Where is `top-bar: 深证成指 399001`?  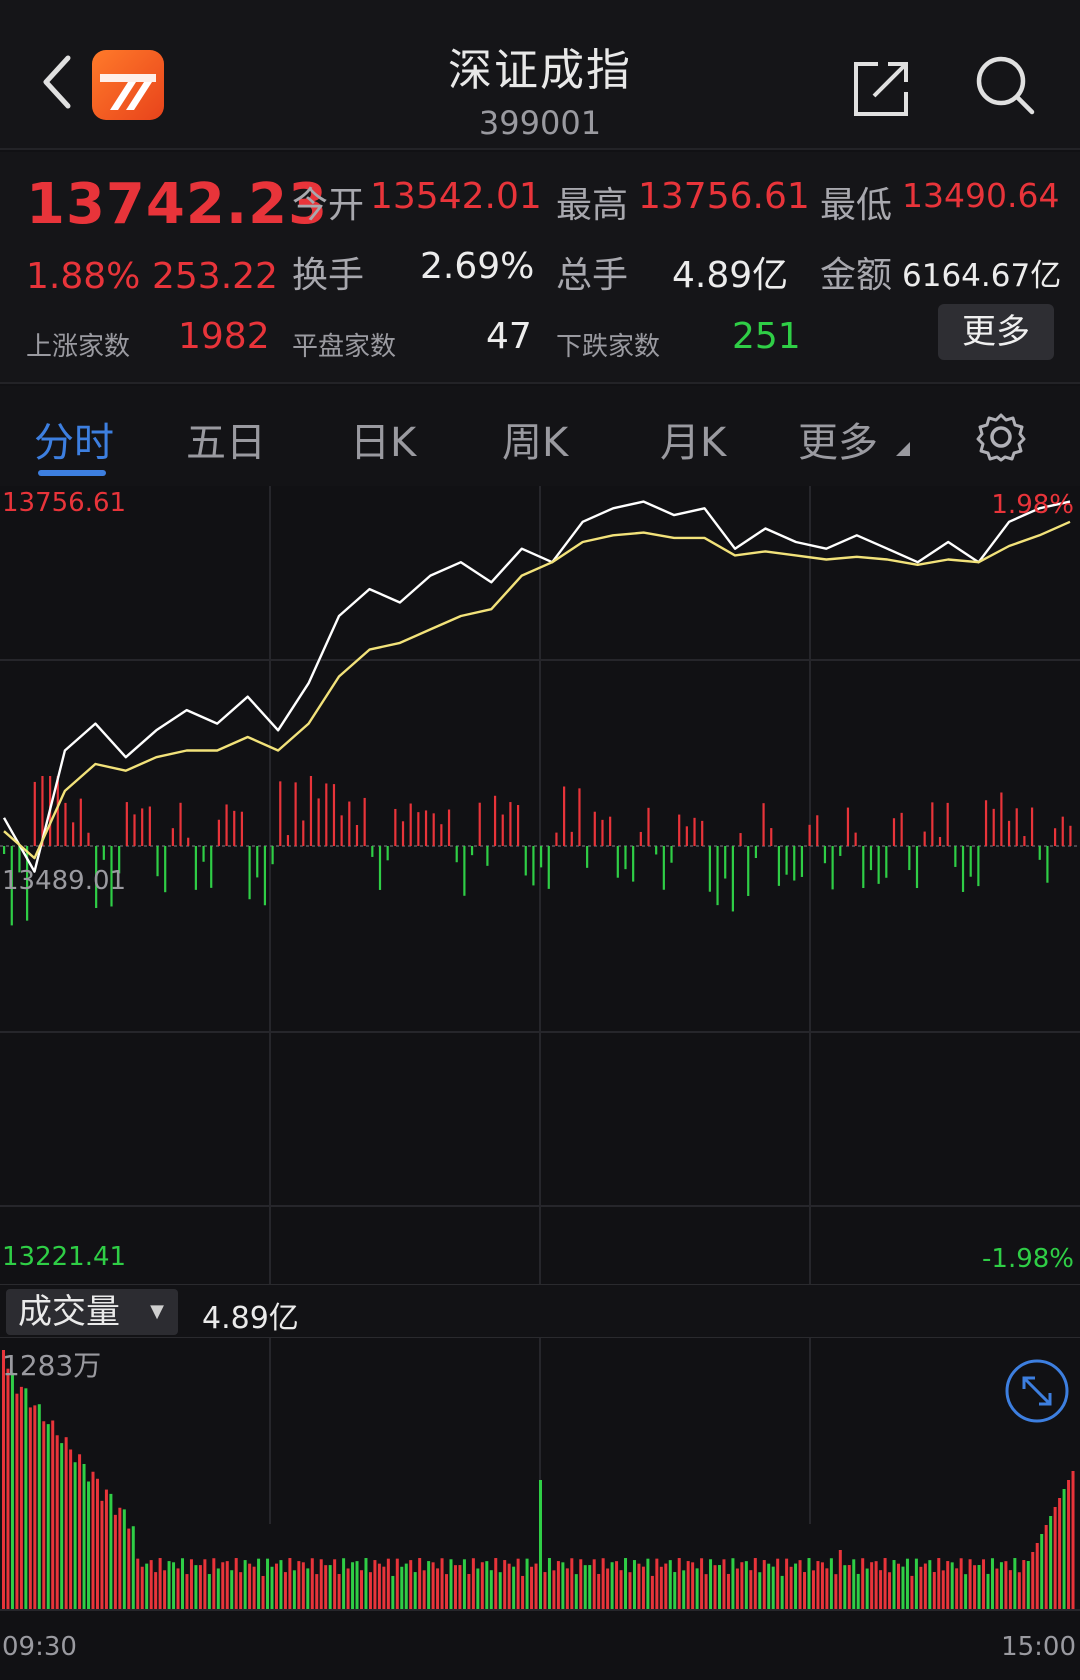
top-bar: 深证成指 399001 is located at coordinates (540, 75).